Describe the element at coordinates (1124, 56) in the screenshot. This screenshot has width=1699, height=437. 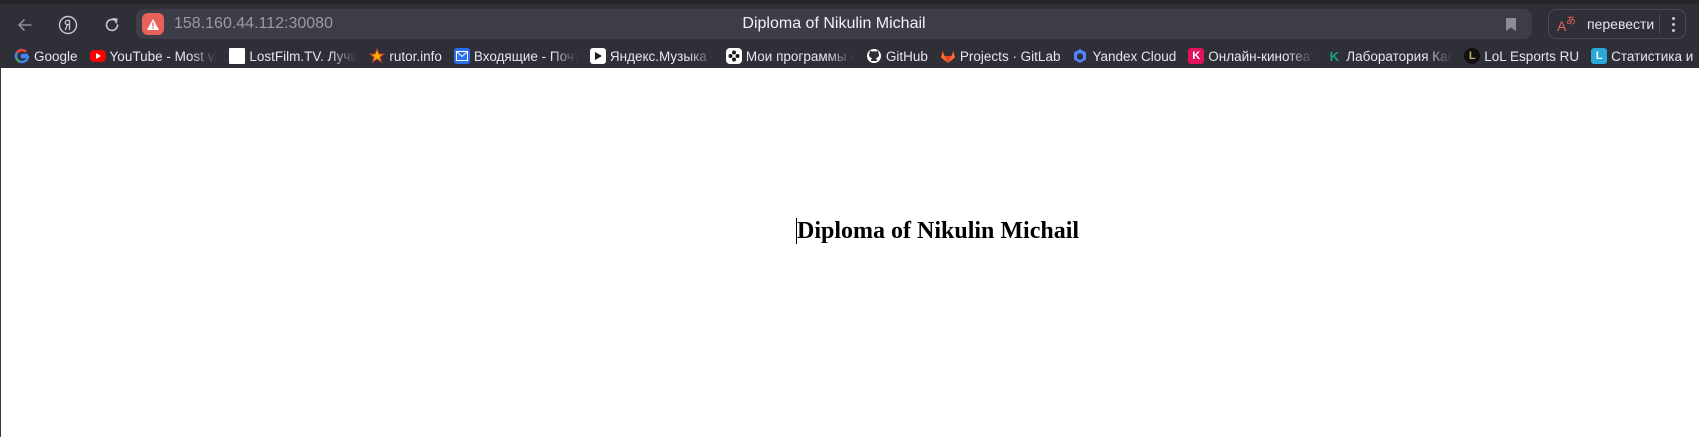
I see `bookmark-yandex-cloud: Yandex Cloud` at that location.